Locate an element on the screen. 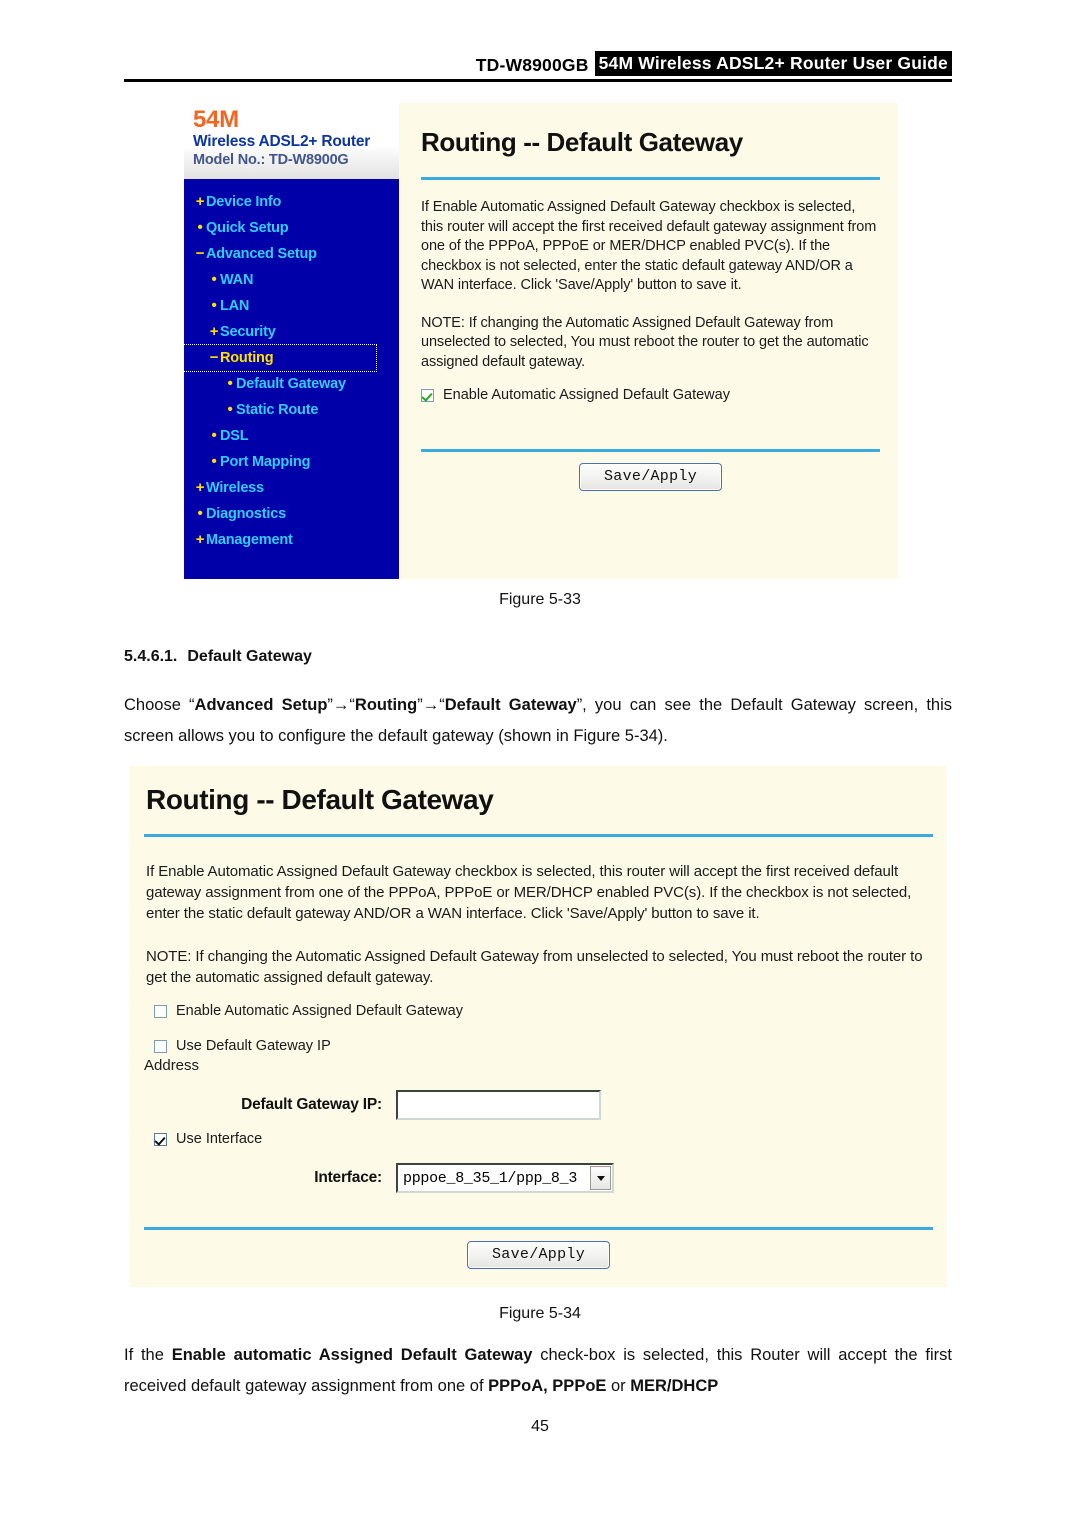  sidebar-item-label: Default Gateway is located at coordinates (291, 384).